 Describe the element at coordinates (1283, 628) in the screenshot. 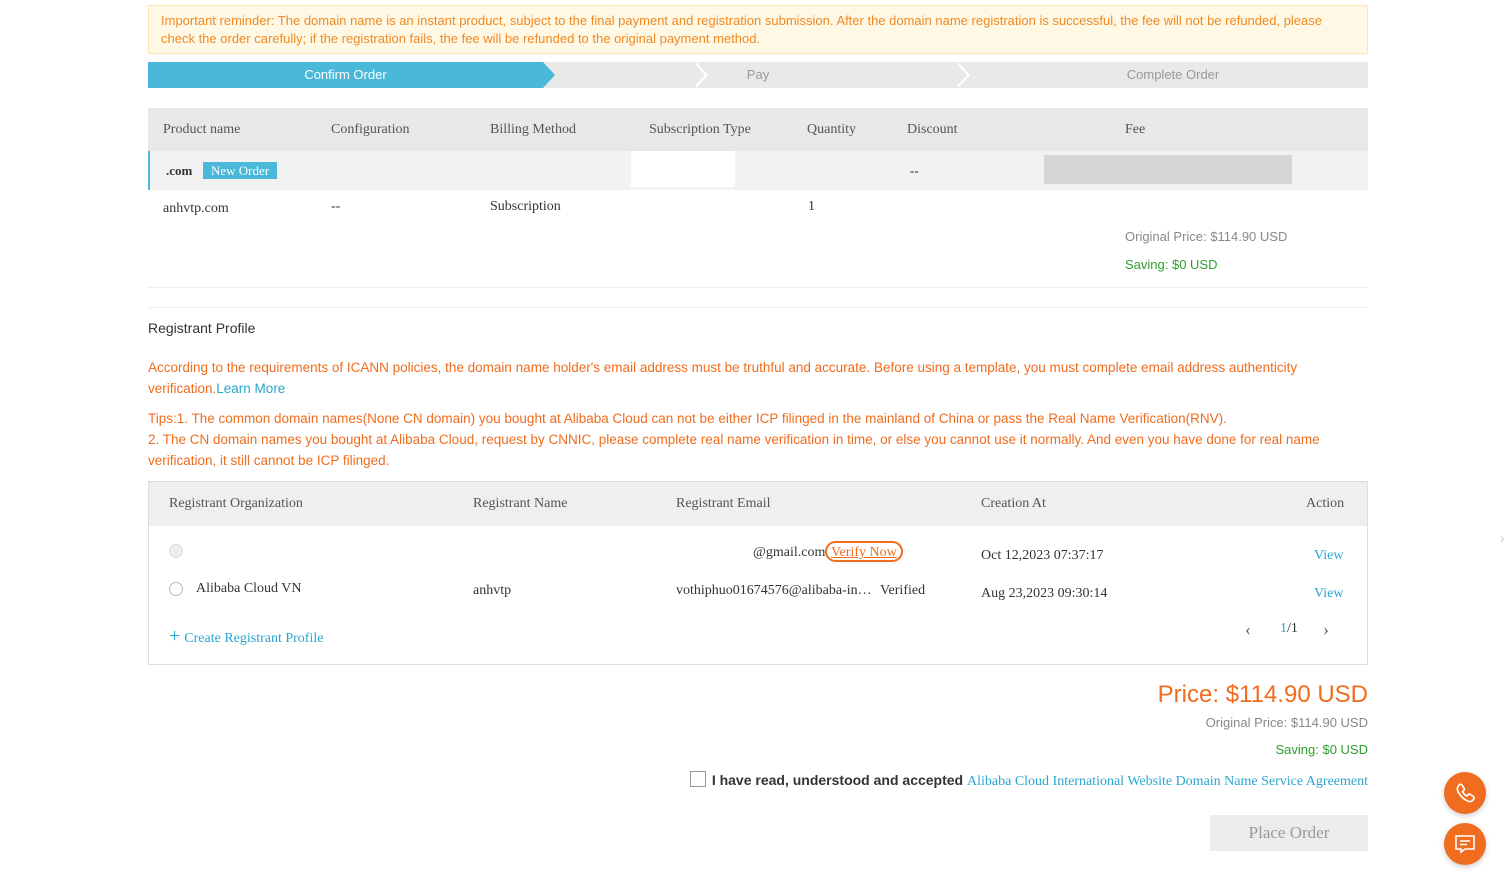

I see `current-page: 1` at that location.